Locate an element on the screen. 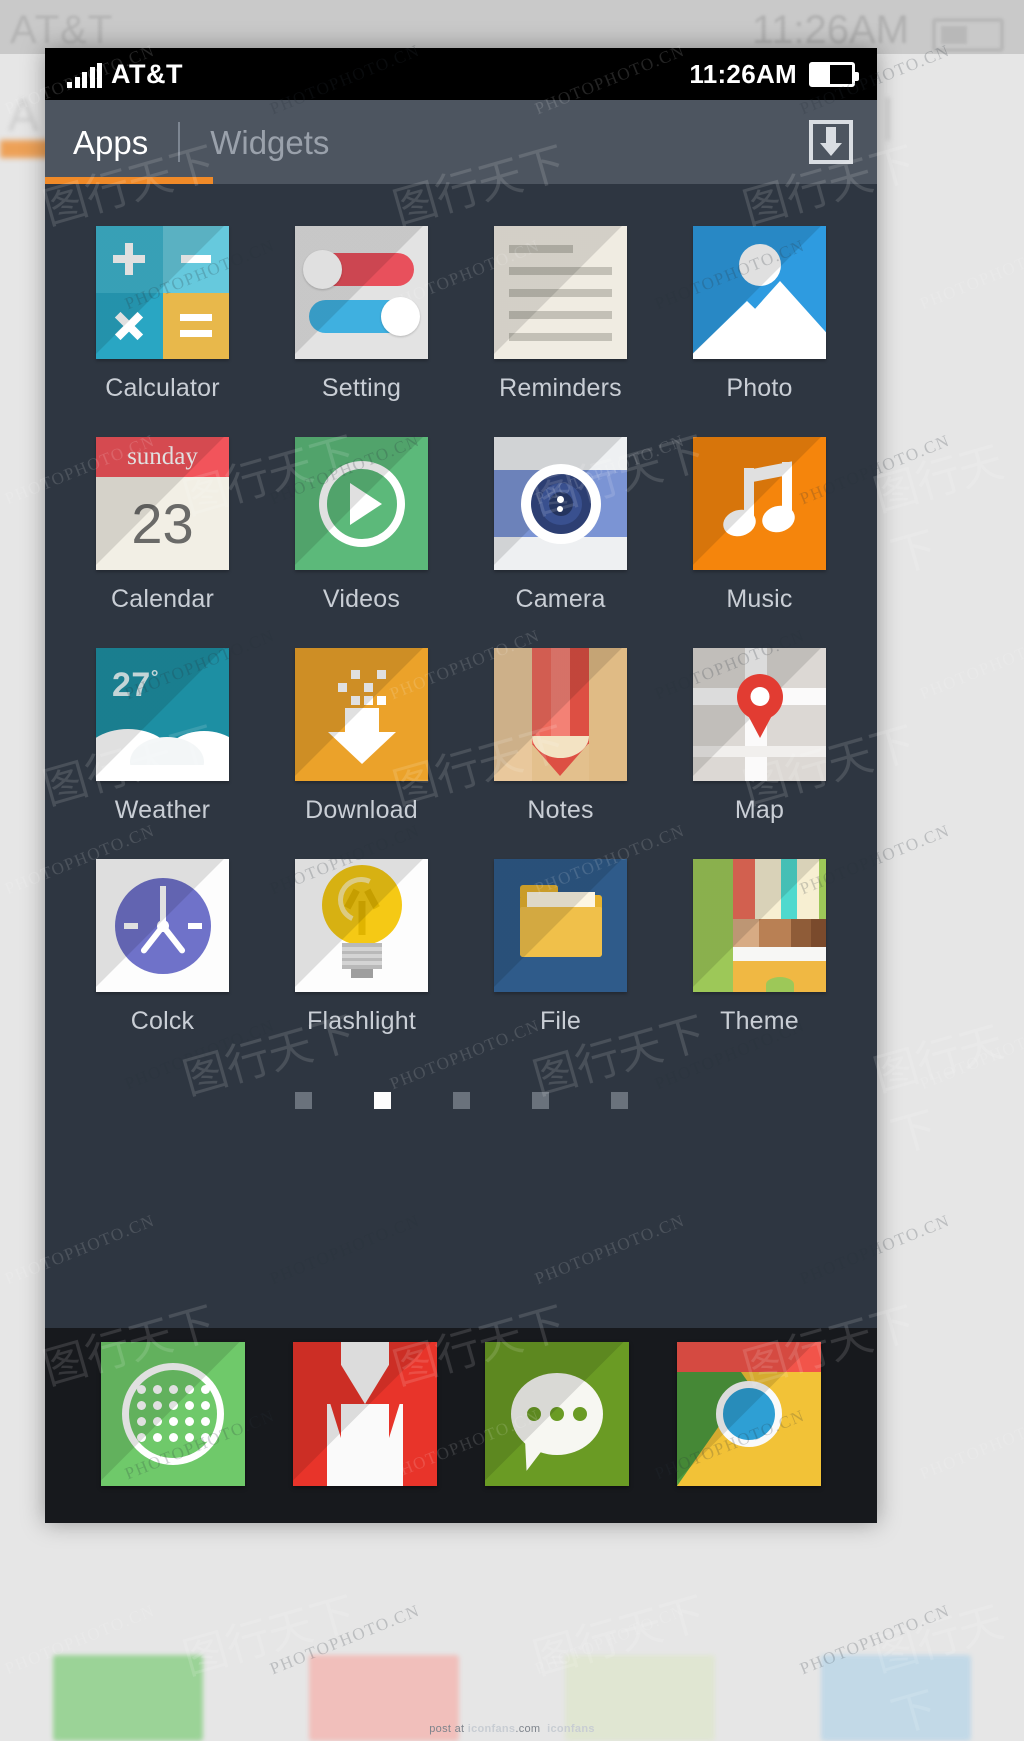 The height and width of the screenshot is (1741, 1024). app-item-camera: Camera is located at coordinates (560, 525).